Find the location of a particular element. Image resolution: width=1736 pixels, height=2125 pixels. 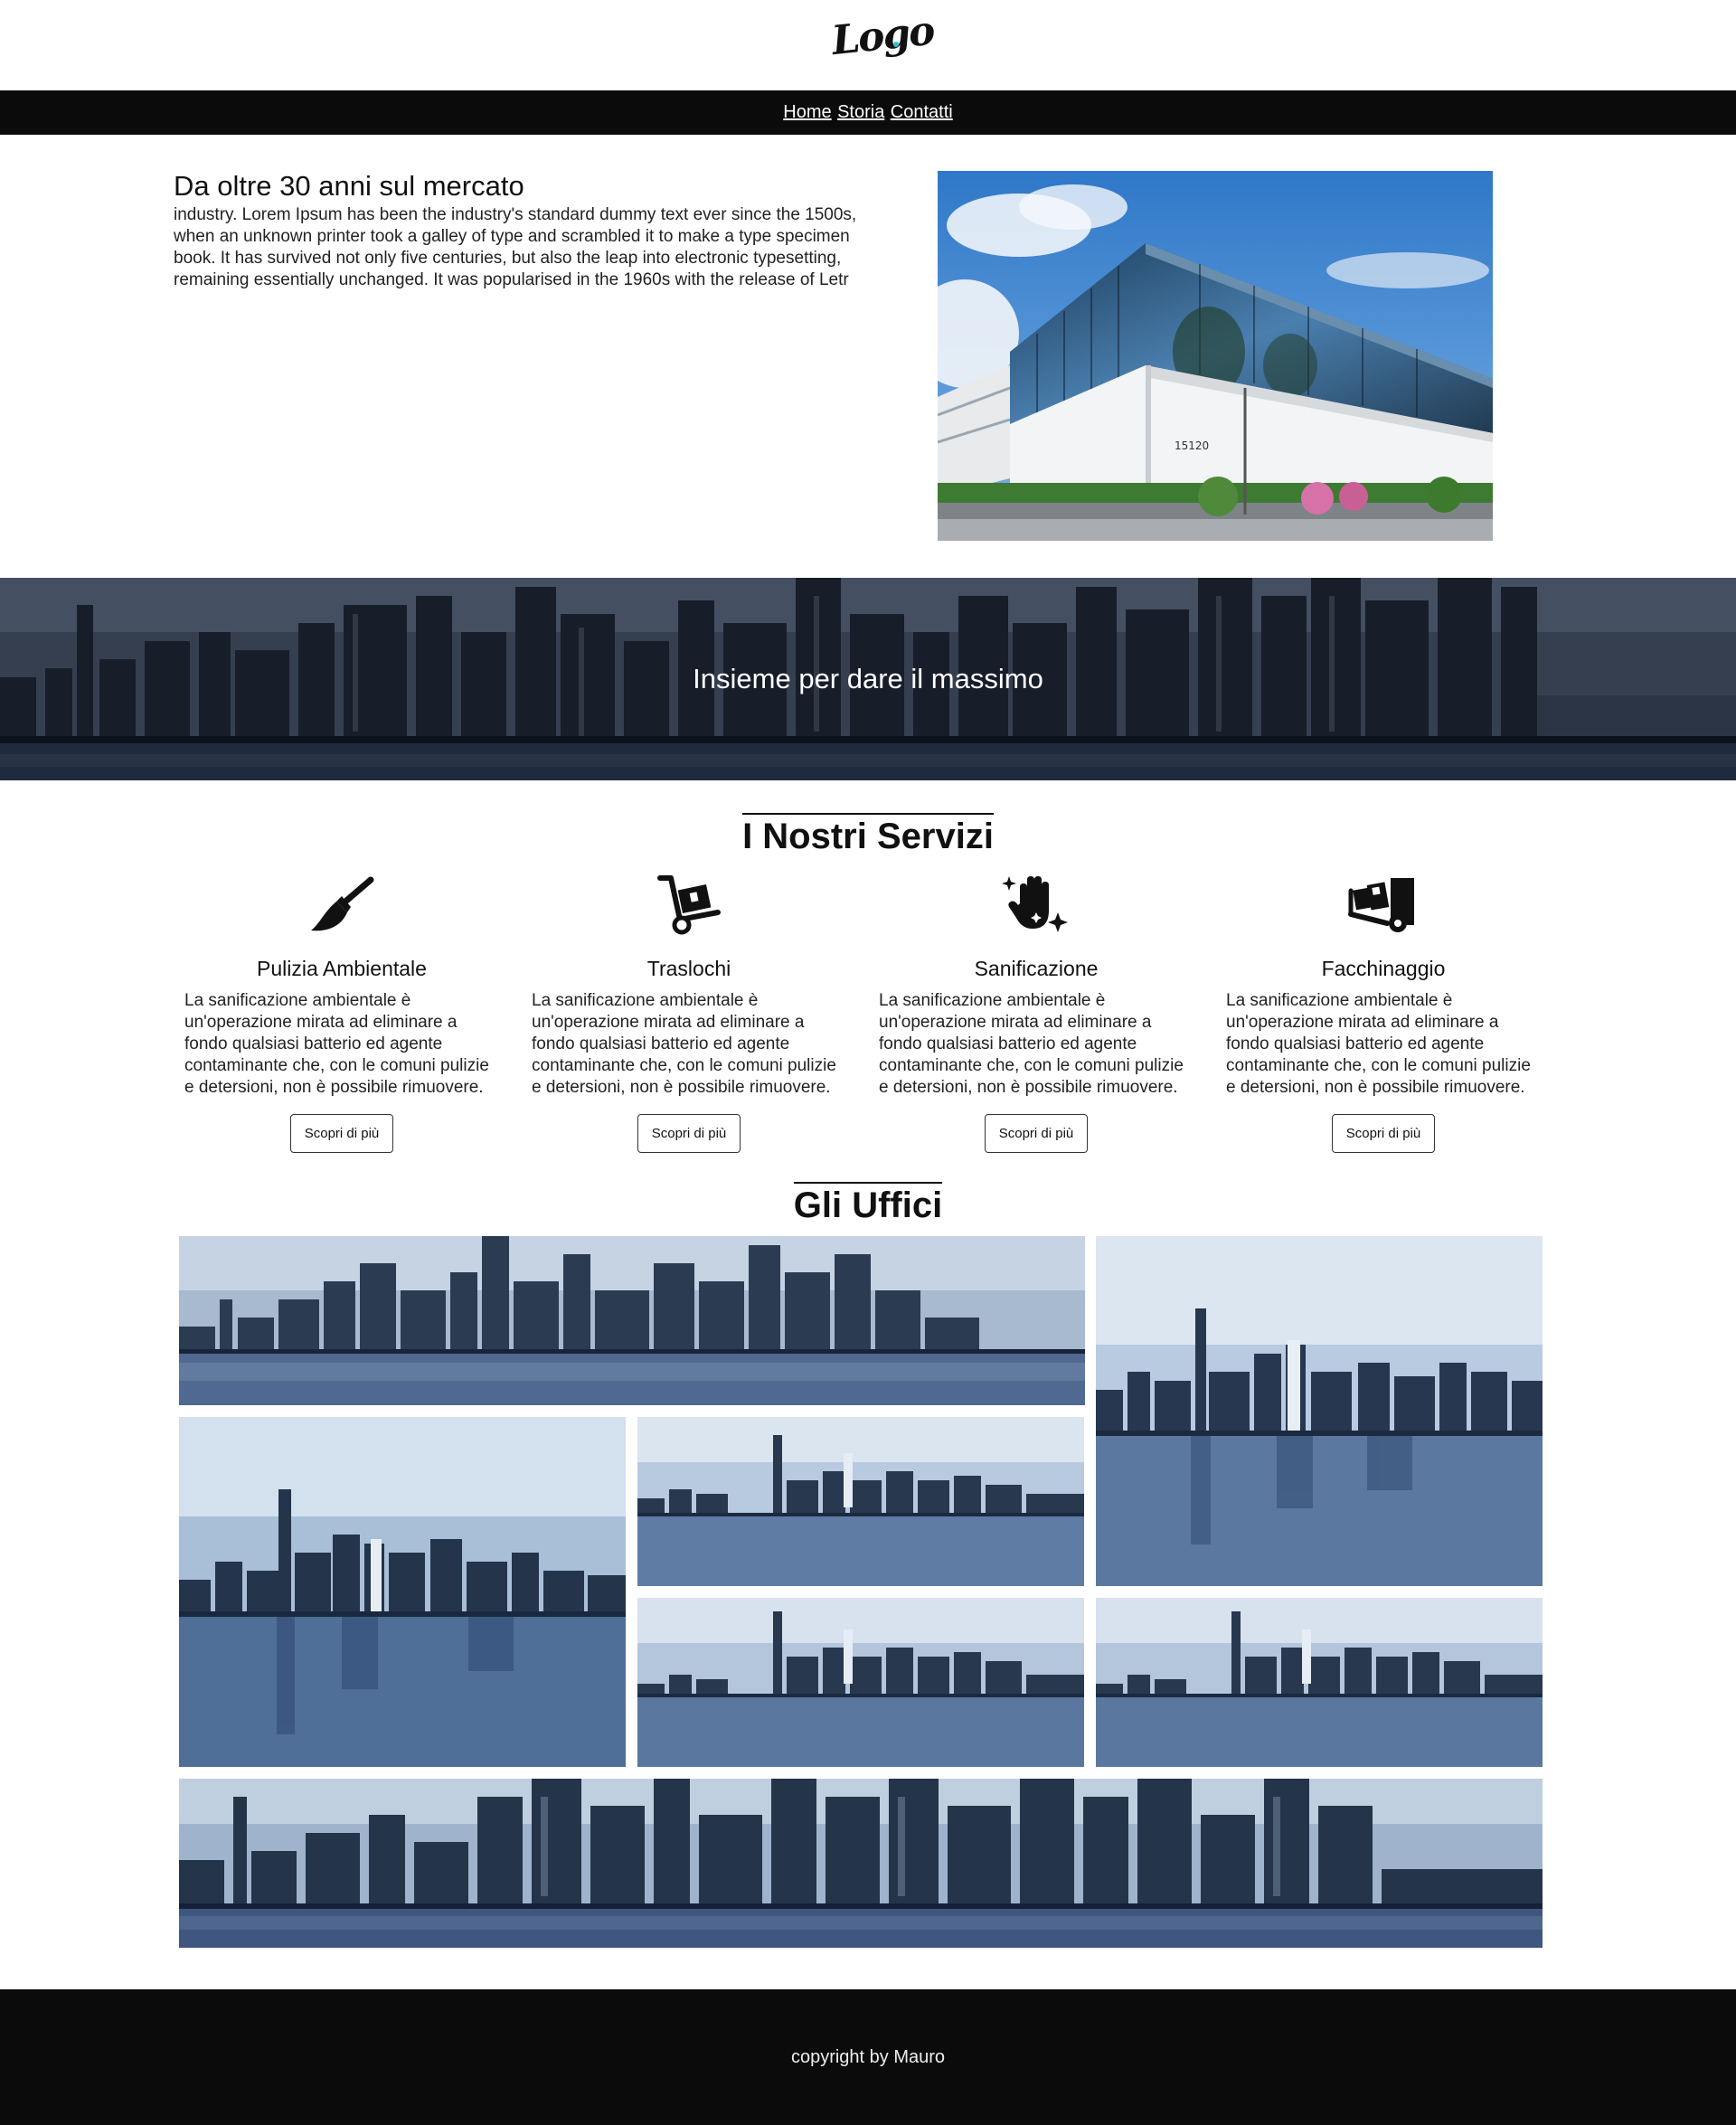

main-nav: Home Storia Contatti is located at coordinates (868, 113).